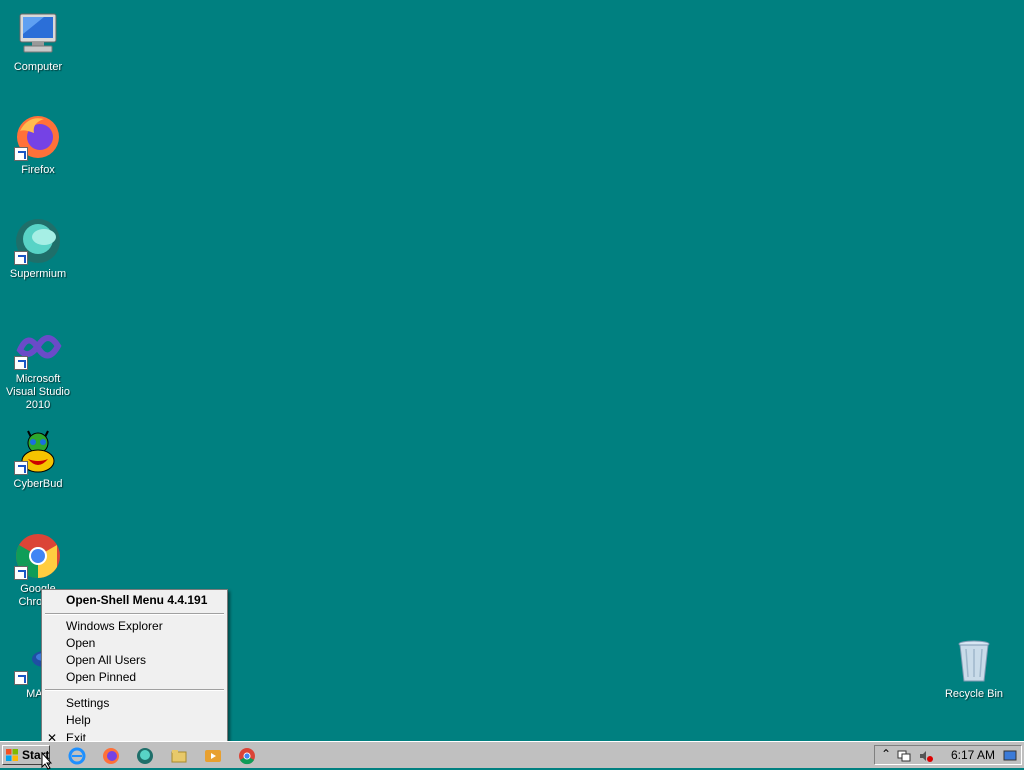 The width and height of the screenshot is (1024, 770). Describe the element at coordinates (512, 754) in the screenshot. I see `taskbar: Start ⌃ 6:17 AM` at that location.